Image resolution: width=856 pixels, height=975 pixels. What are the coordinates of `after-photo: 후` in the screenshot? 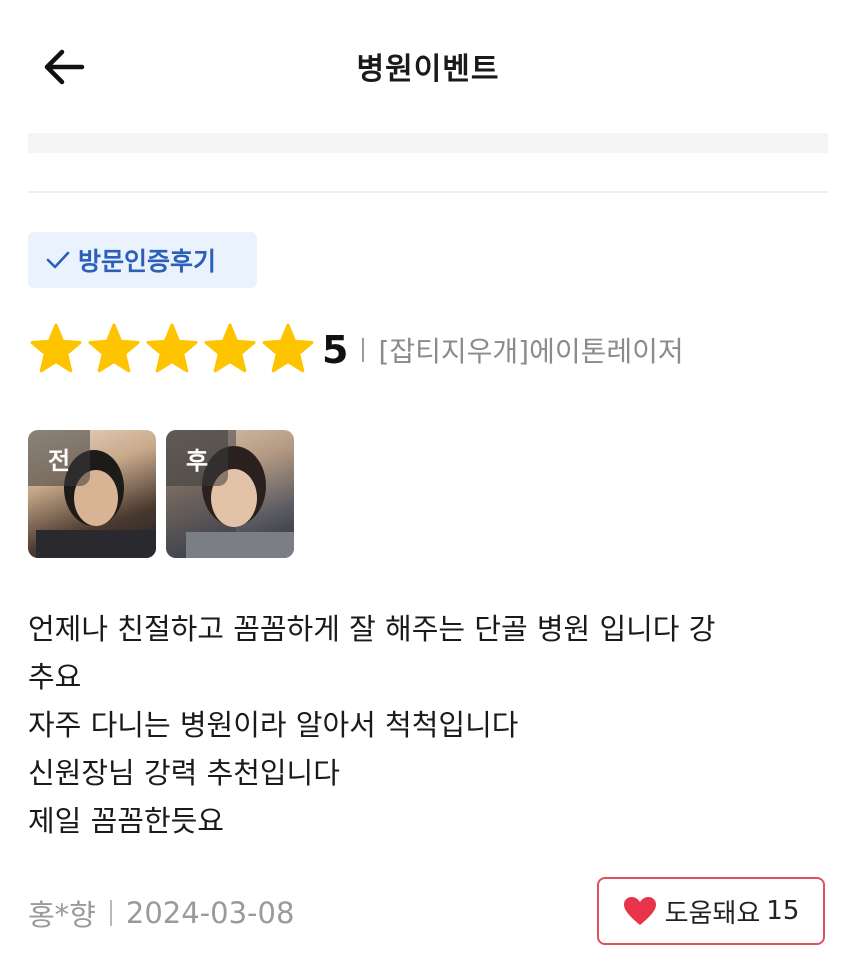 It's located at (230, 494).